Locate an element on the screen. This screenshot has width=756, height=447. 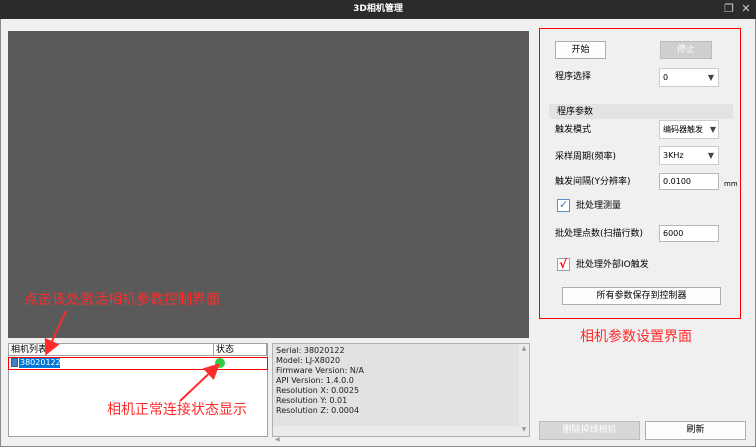
arrow-to-camera-row is located at coordinates (55, 333).